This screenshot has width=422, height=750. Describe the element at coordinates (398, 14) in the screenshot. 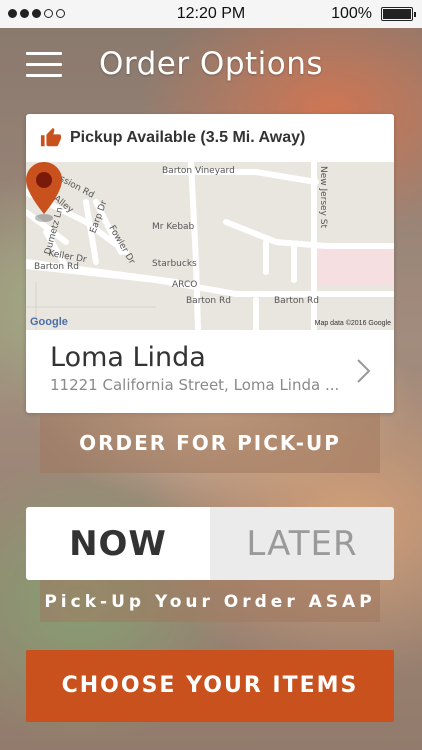

I see `battery-icon` at that location.